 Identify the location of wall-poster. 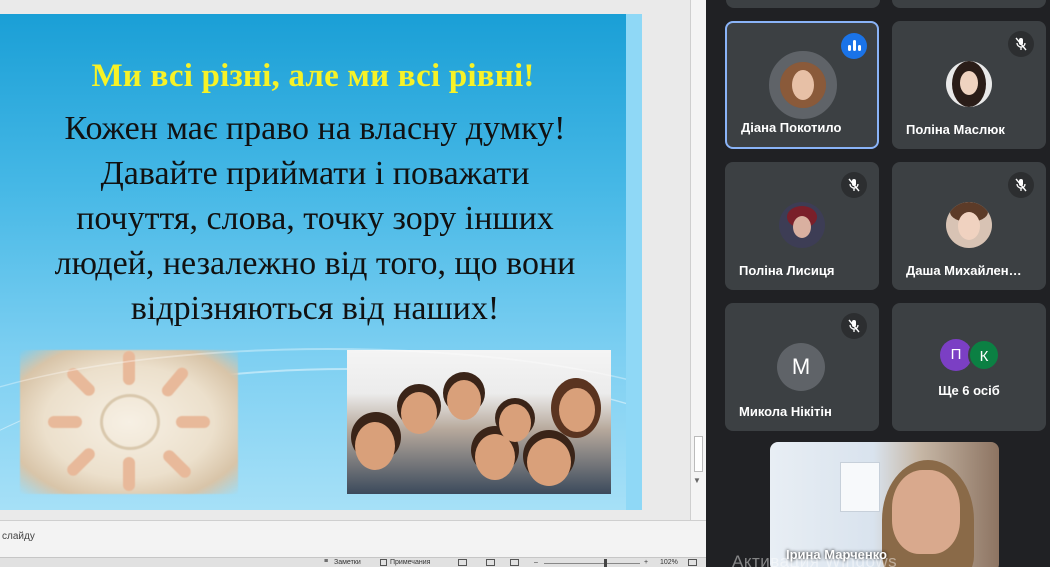
(860, 487).